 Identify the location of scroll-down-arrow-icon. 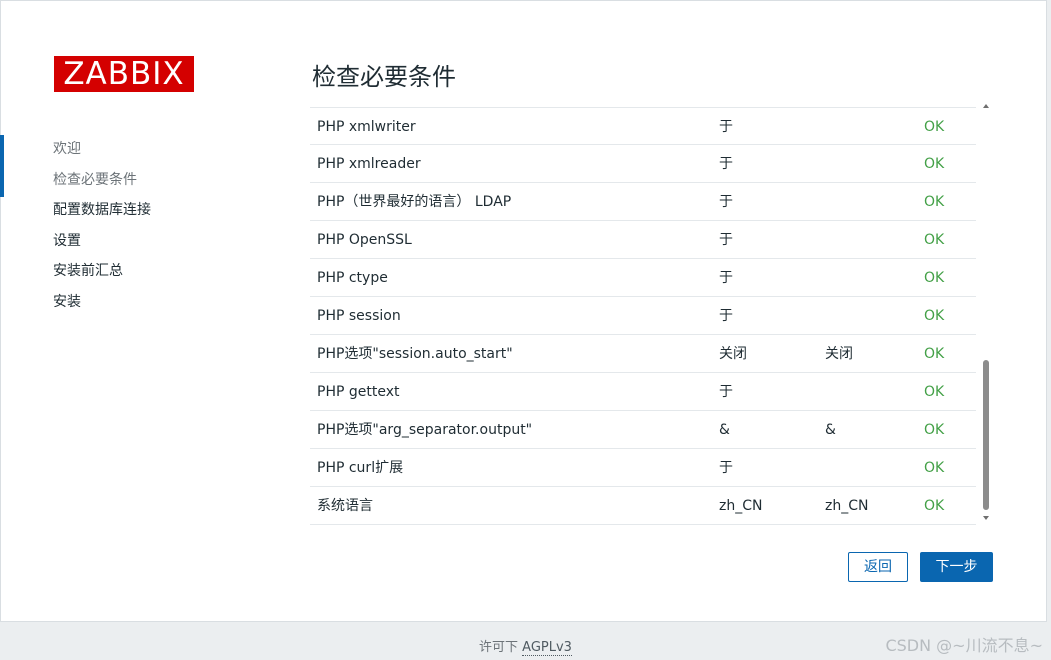
(986, 518).